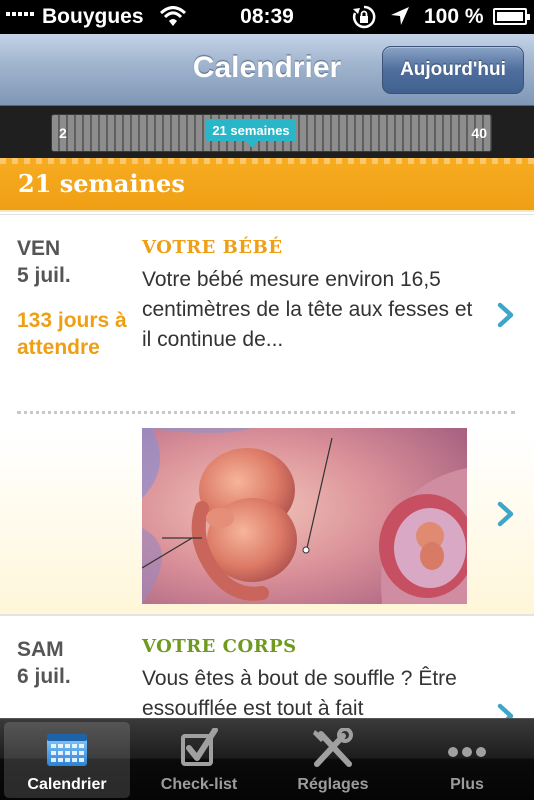 The width and height of the screenshot is (534, 800). What do you see at coordinates (63, 133) in the screenshot?
I see `slider-min-label: 2` at bounding box center [63, 133].